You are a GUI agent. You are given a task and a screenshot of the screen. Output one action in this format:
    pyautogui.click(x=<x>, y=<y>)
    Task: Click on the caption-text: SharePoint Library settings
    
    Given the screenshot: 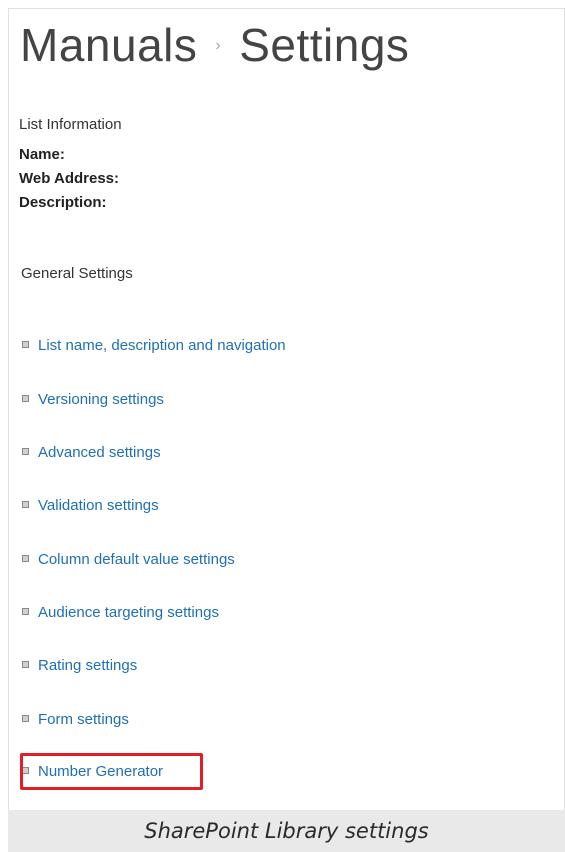 What is the action you would take?
    pyautogui.click(x=286, y=831)
    